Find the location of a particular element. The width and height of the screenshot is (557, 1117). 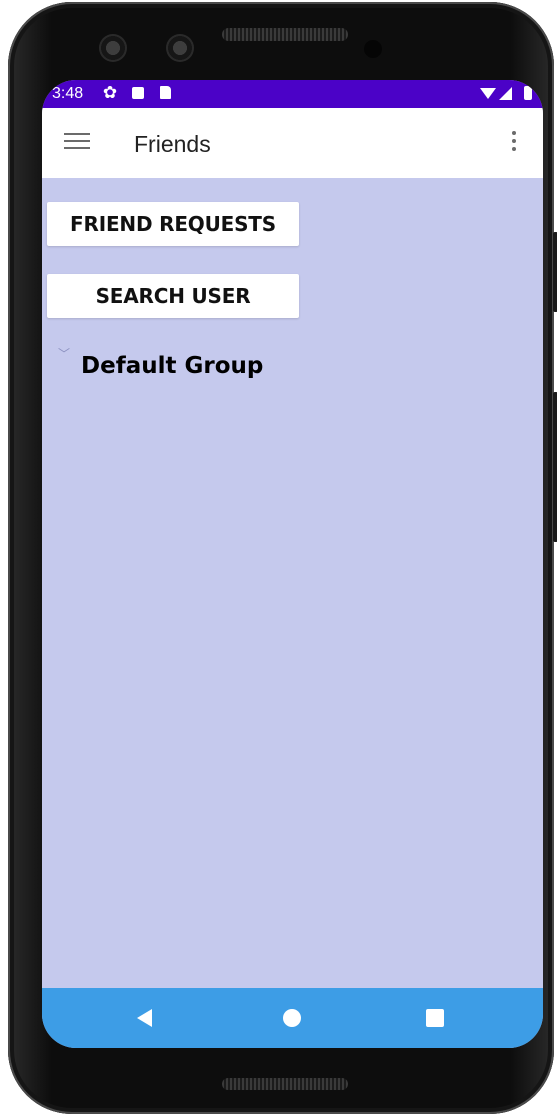

back-icon is located at coordinates (144, 1018).